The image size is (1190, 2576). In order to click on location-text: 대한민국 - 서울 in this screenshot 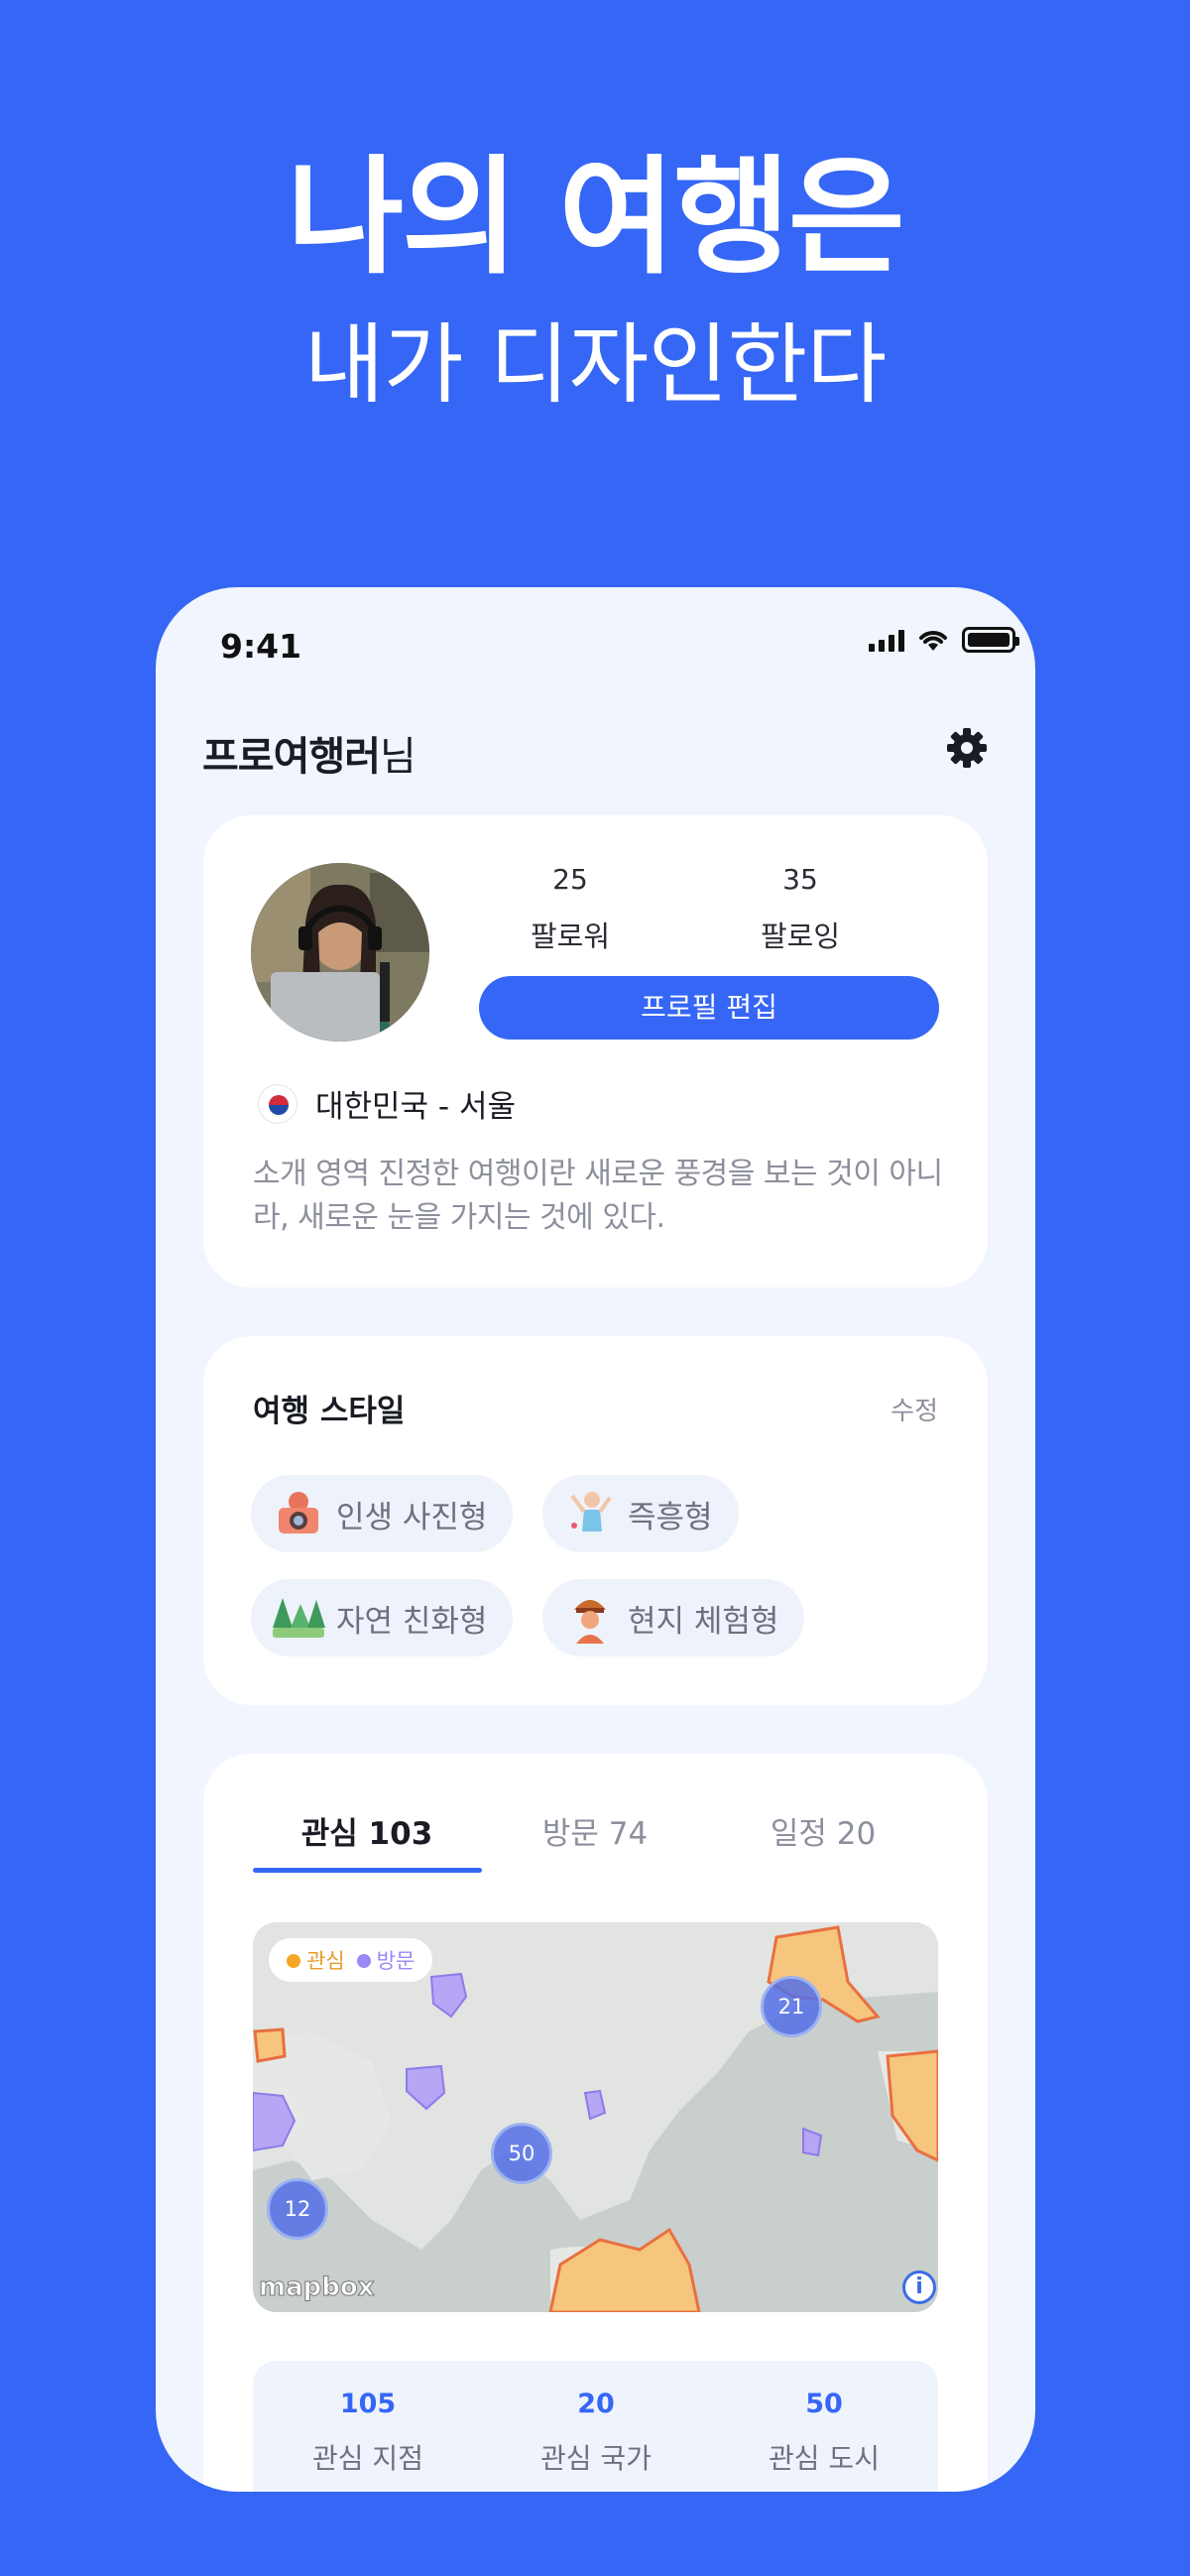, I will do `click(416, 1107)`.